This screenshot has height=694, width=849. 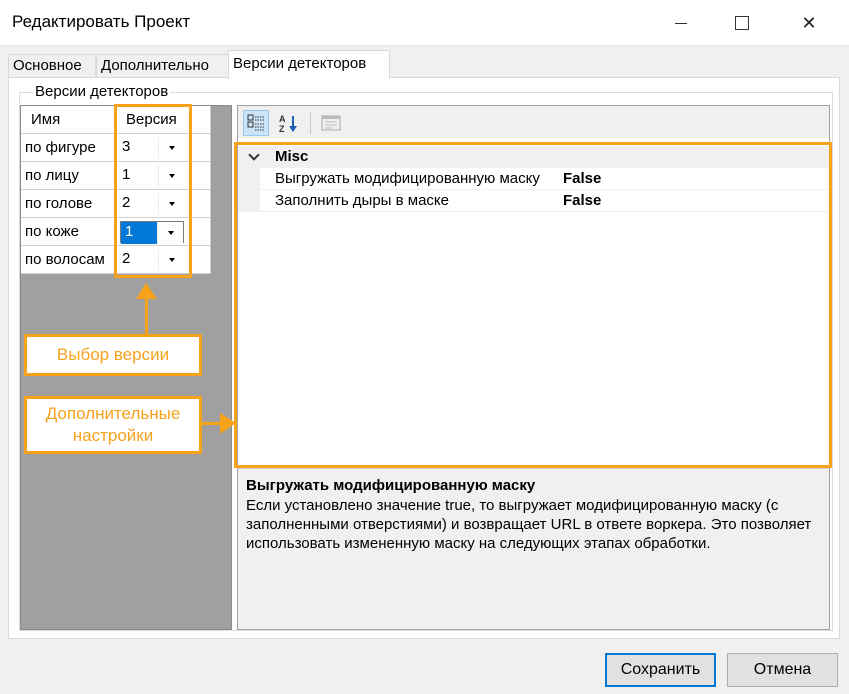 What do you see at coordinates (165, 66) in the screenshot?
I see `tab-additional: Дополнительно` at bounding box center [165, 66].